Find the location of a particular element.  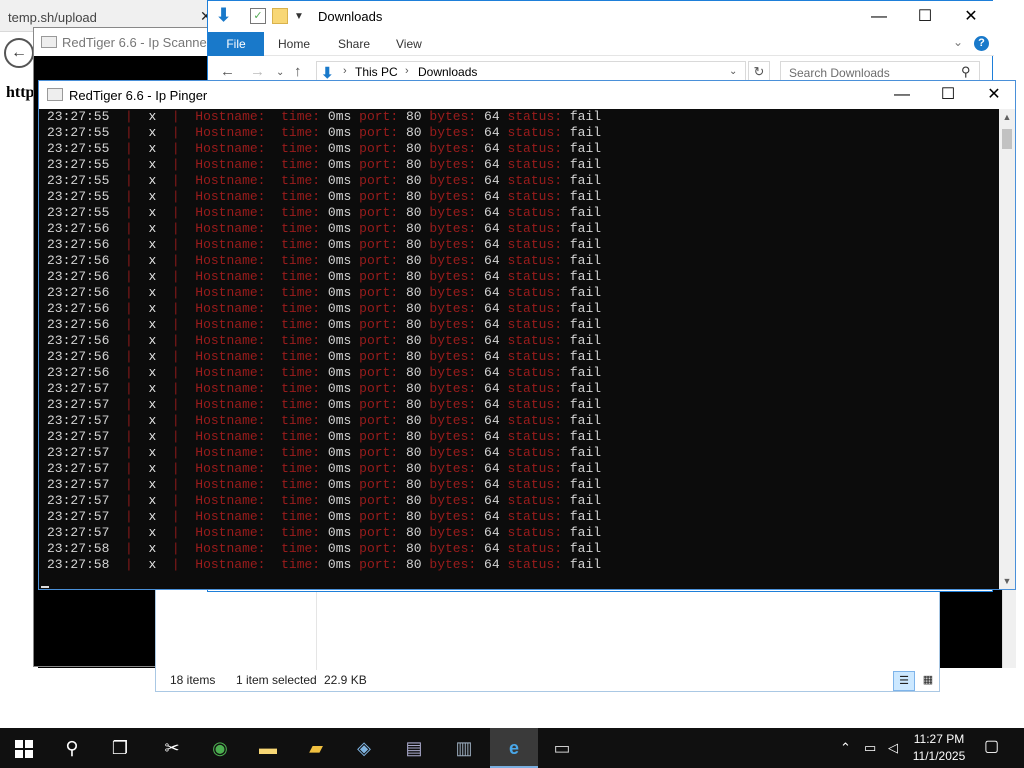

folder-icon: ▬ is located at coordinates (268, 748).